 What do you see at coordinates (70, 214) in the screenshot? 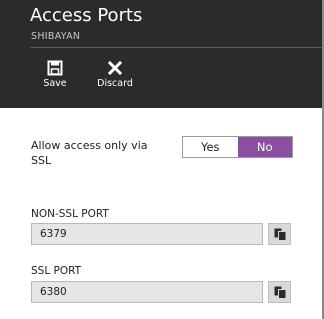
I see `non-ssl-port-label: NON-SSL PORT` at bounding box center [70, 214].